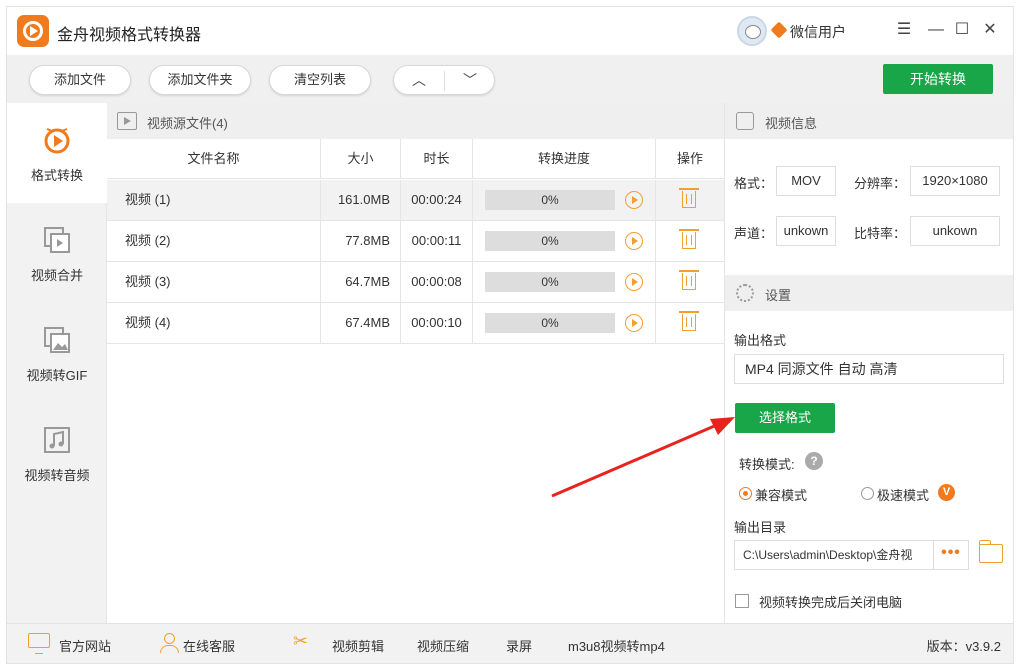  What do you see at coordinates (778, 295) in the screenshot?
I see `settings-title: 设置` at bounding box center [778, 295].